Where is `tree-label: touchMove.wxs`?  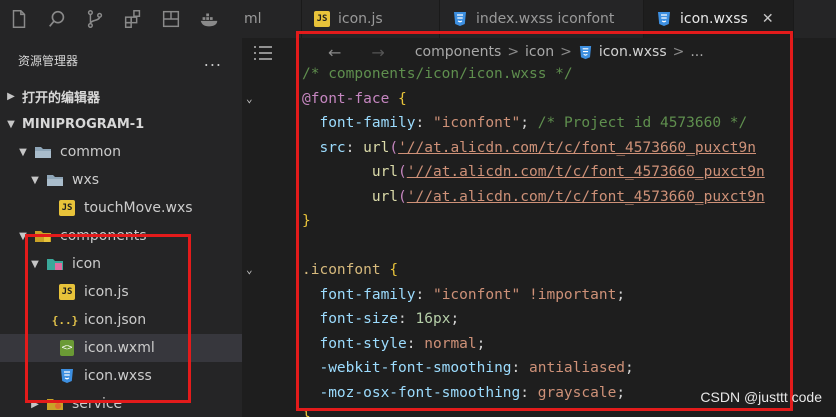
tree-label: touchMove.wxs is located at coordinates (138, 208).